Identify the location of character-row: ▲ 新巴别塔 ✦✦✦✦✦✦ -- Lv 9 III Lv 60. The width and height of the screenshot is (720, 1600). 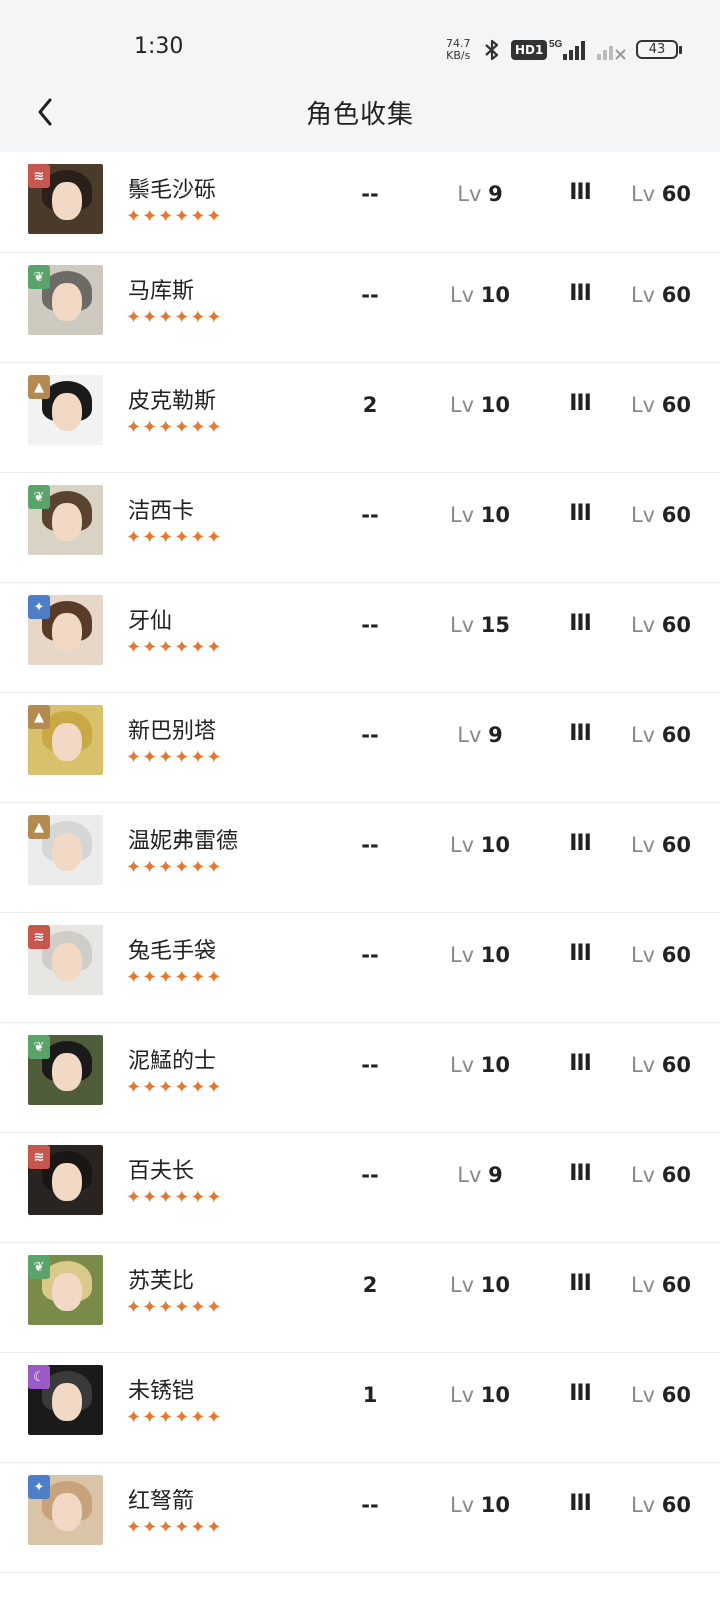
(360, 748).